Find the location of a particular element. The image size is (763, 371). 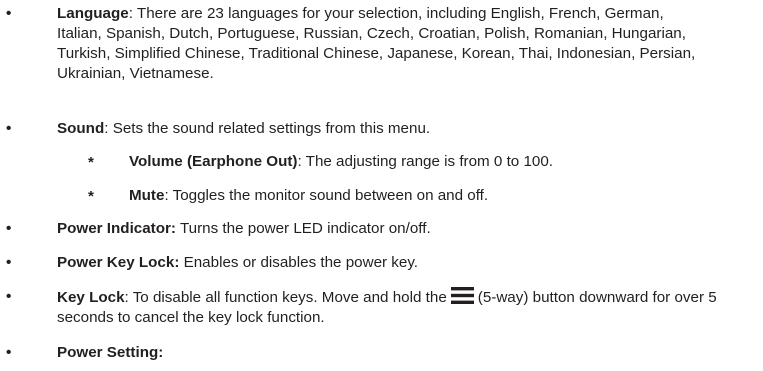

term-power-indicator: Power Indicator: is located at coordinates (116, 228).